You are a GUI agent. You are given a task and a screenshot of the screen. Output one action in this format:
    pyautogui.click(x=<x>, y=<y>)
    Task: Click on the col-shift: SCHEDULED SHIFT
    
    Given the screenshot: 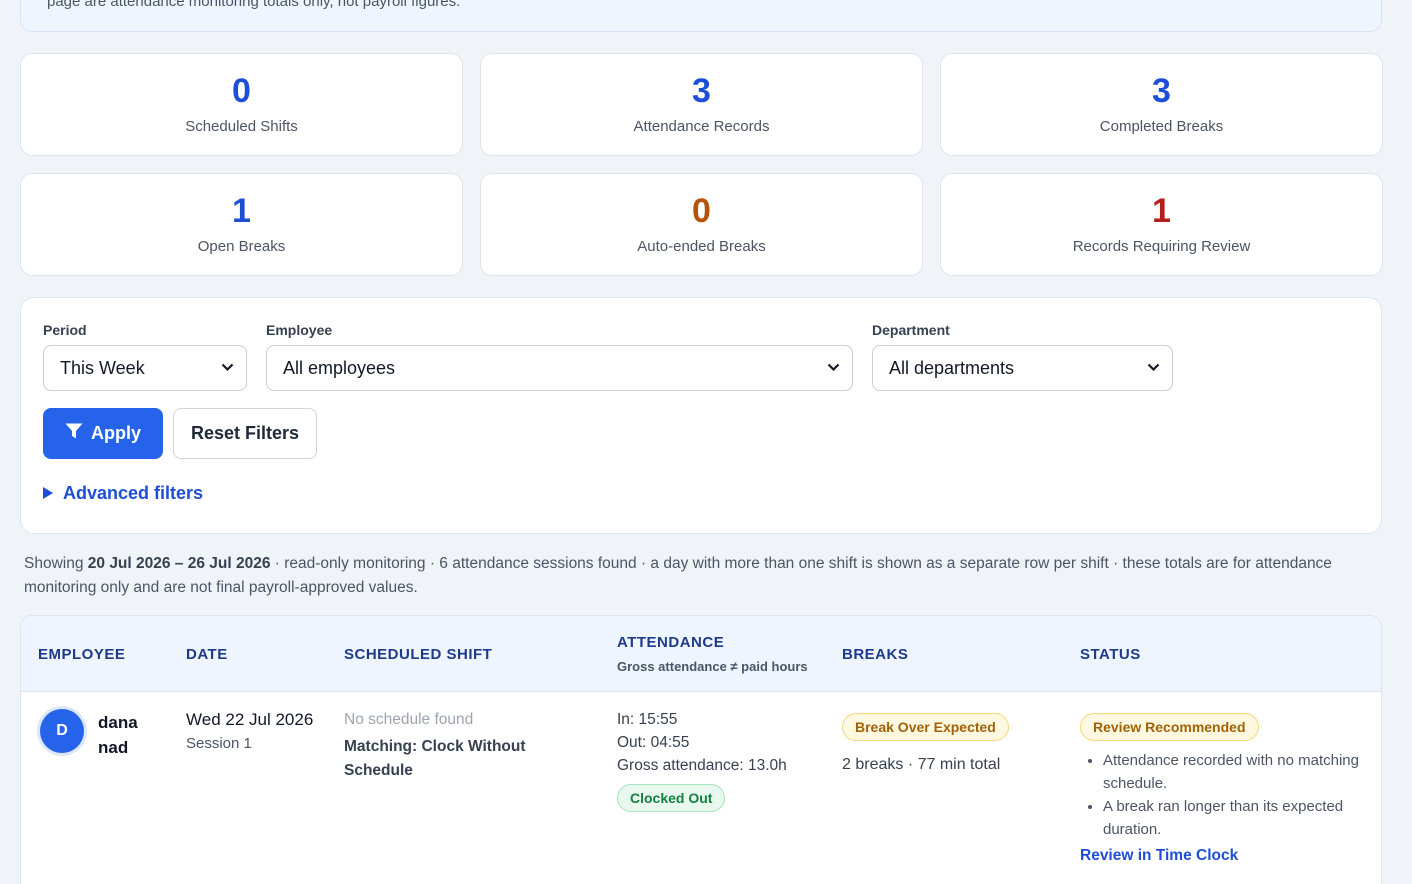 What is the action you would take?
    pyautogui.click(x=418, y=654)
    